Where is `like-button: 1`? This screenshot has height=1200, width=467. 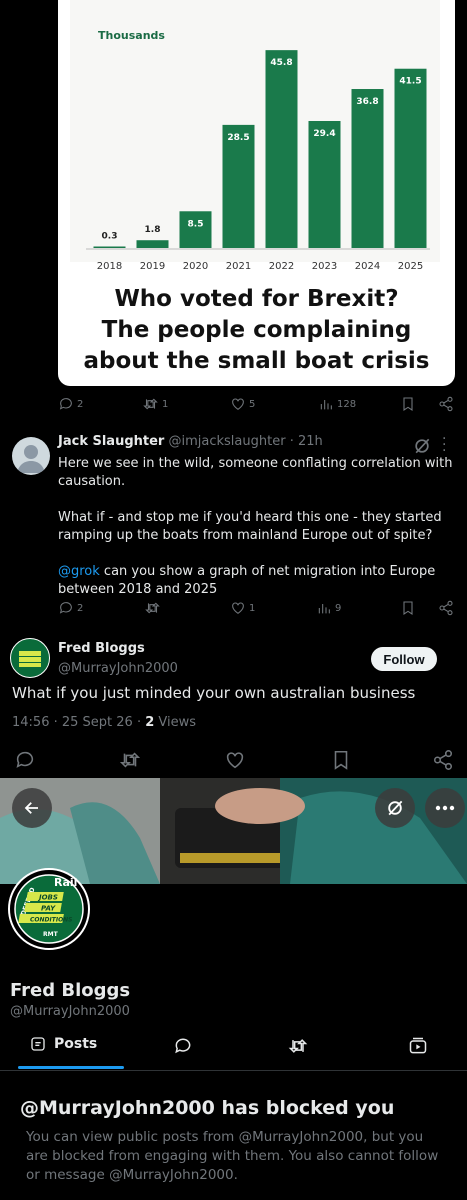 like-button: 1 is located at coordinates (242, 608).